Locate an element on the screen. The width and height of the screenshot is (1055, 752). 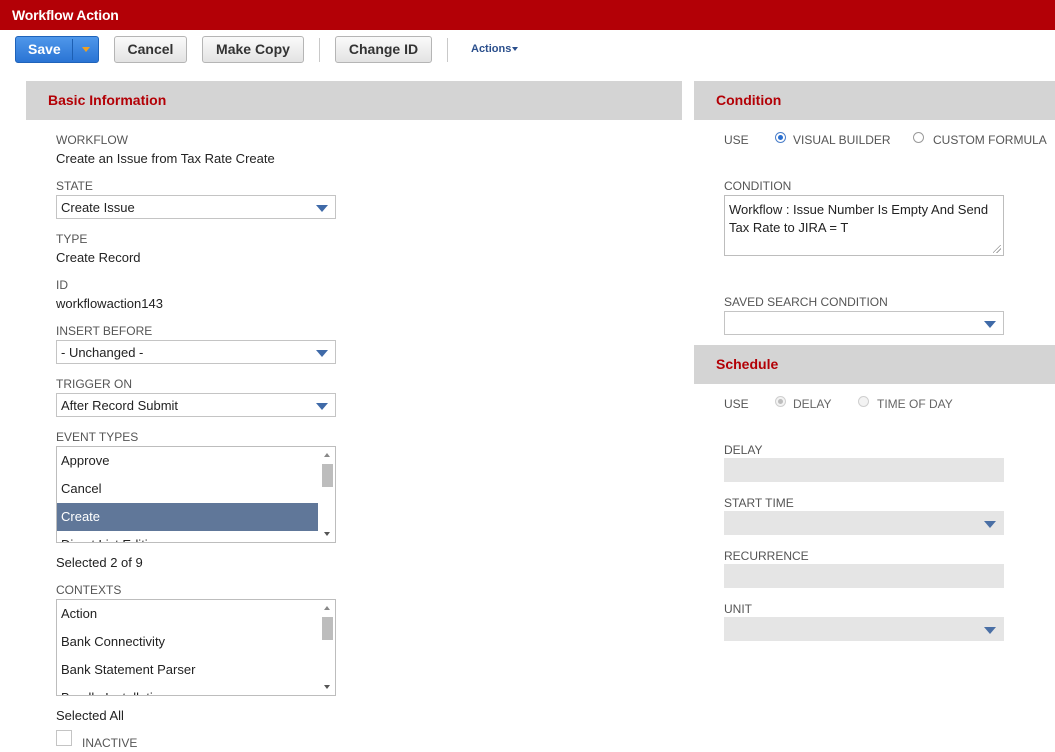
actions-menu: Actions is located at coordinates (495, 49).